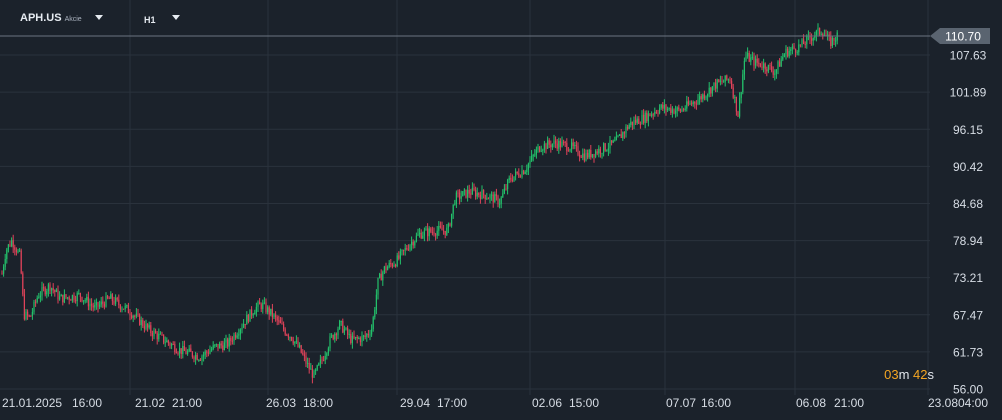  Describe the element at coordinates (968, 241) in the screenshot. I see `y-tick-label: 78.94` at that location.